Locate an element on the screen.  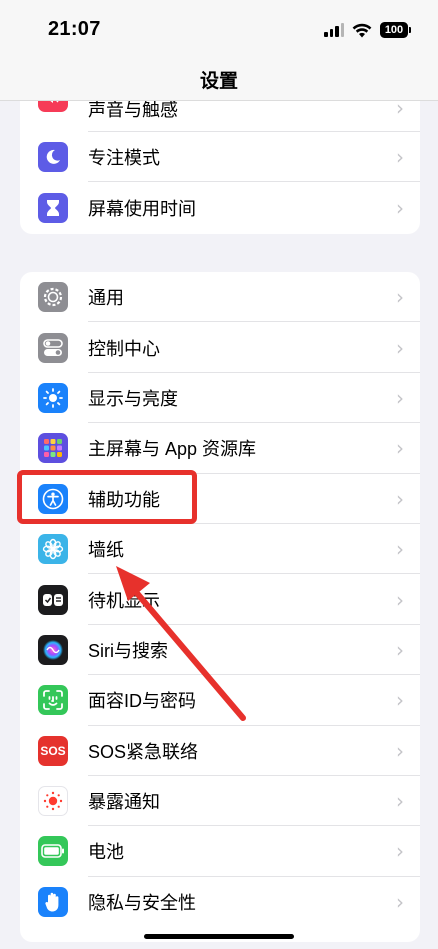
pointer-arrow-icon is located at coordinates (181, 643).